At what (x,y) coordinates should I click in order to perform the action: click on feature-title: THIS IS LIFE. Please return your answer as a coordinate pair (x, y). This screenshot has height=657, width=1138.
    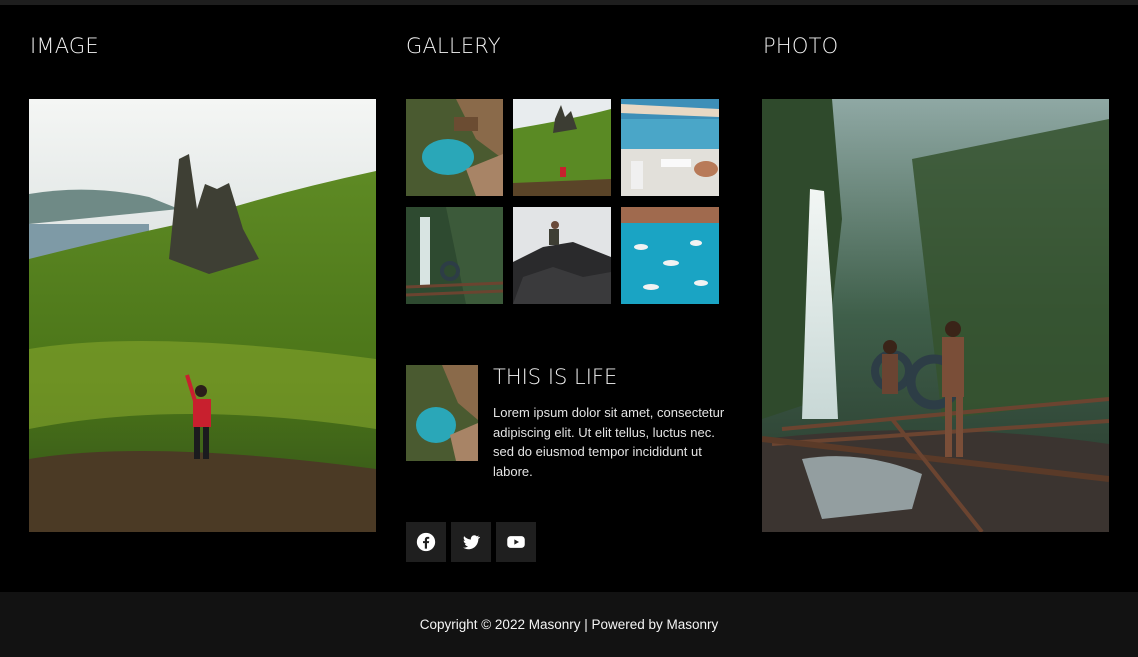
    Looking at the image, I should click on (555, 377).